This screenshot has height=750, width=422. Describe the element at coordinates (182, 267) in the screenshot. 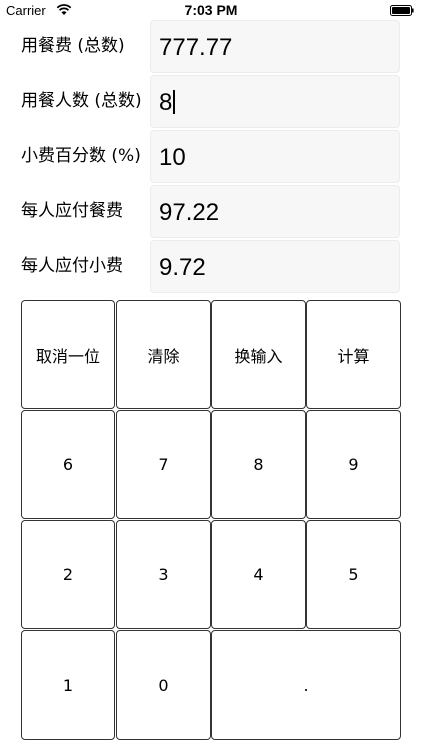

I see `tip-per-person-value: 9.72` at that location.